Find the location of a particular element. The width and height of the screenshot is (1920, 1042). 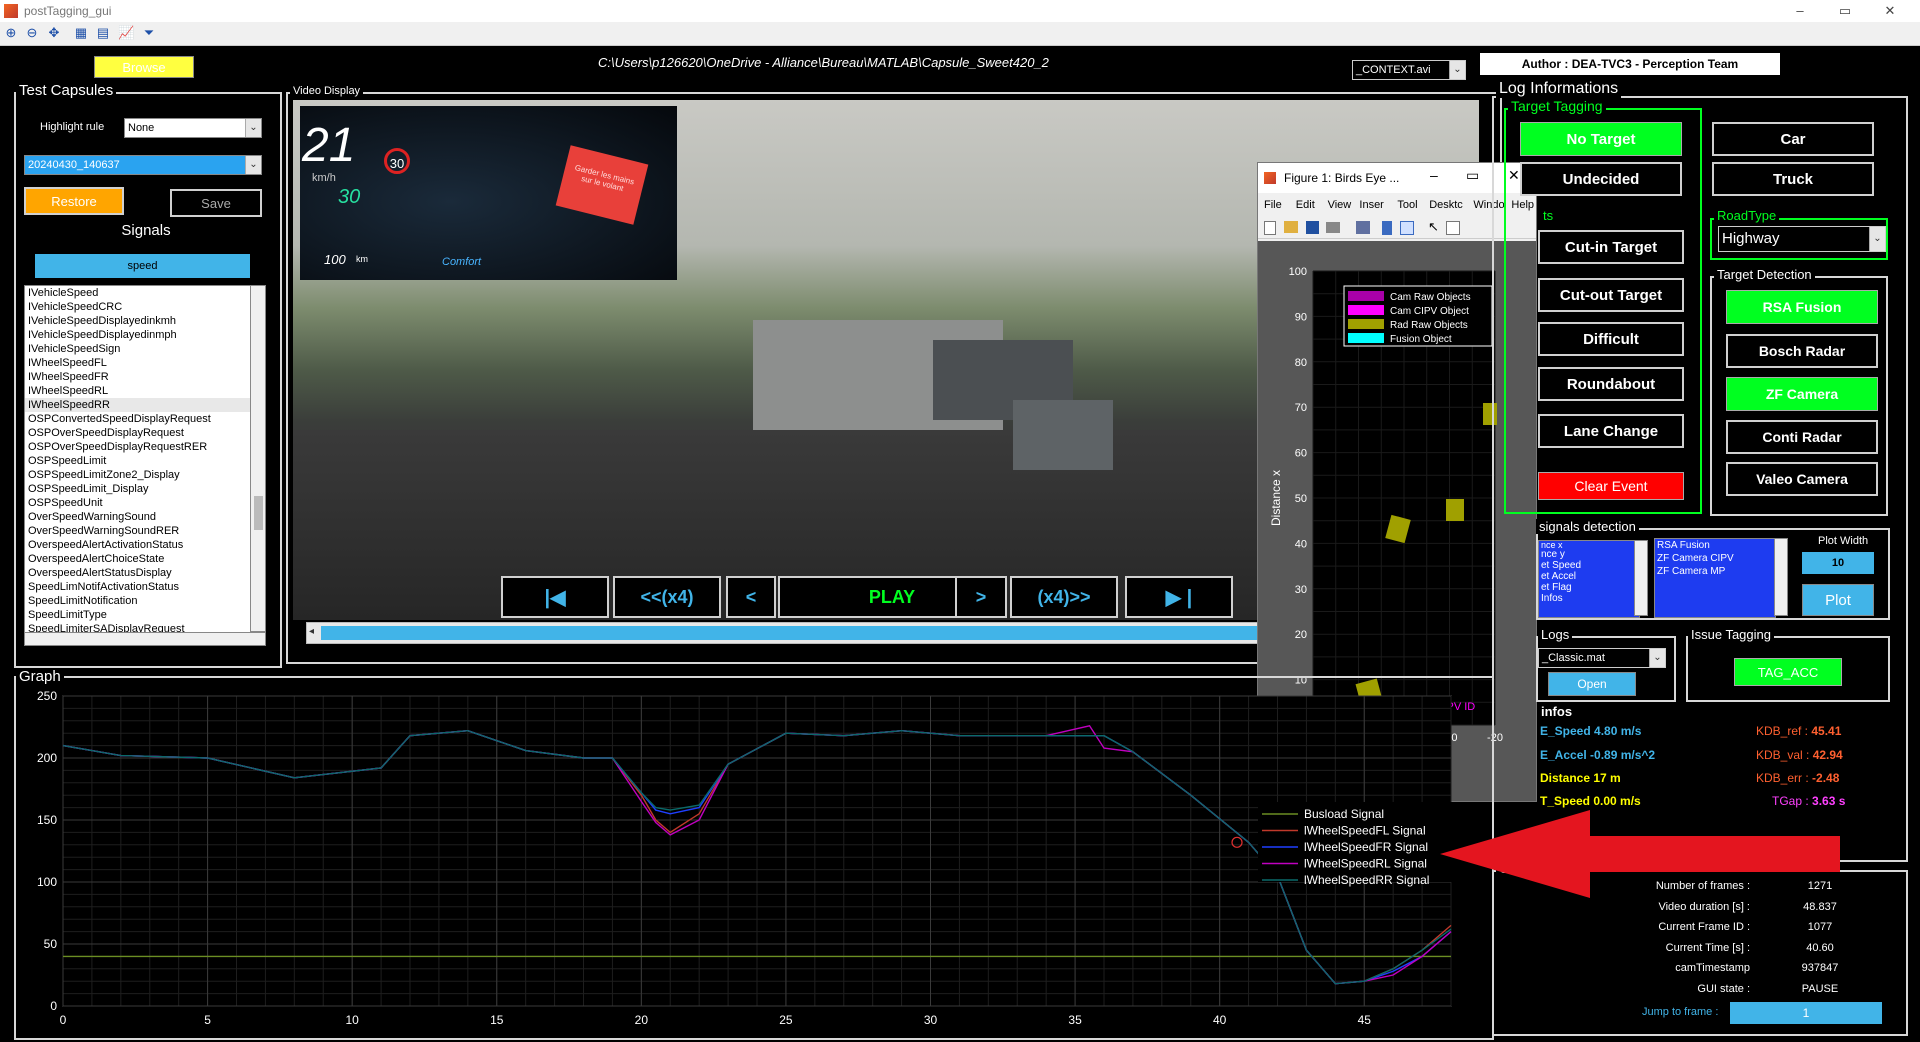

sources-scrollbar is located at coordinates (1781, 577).